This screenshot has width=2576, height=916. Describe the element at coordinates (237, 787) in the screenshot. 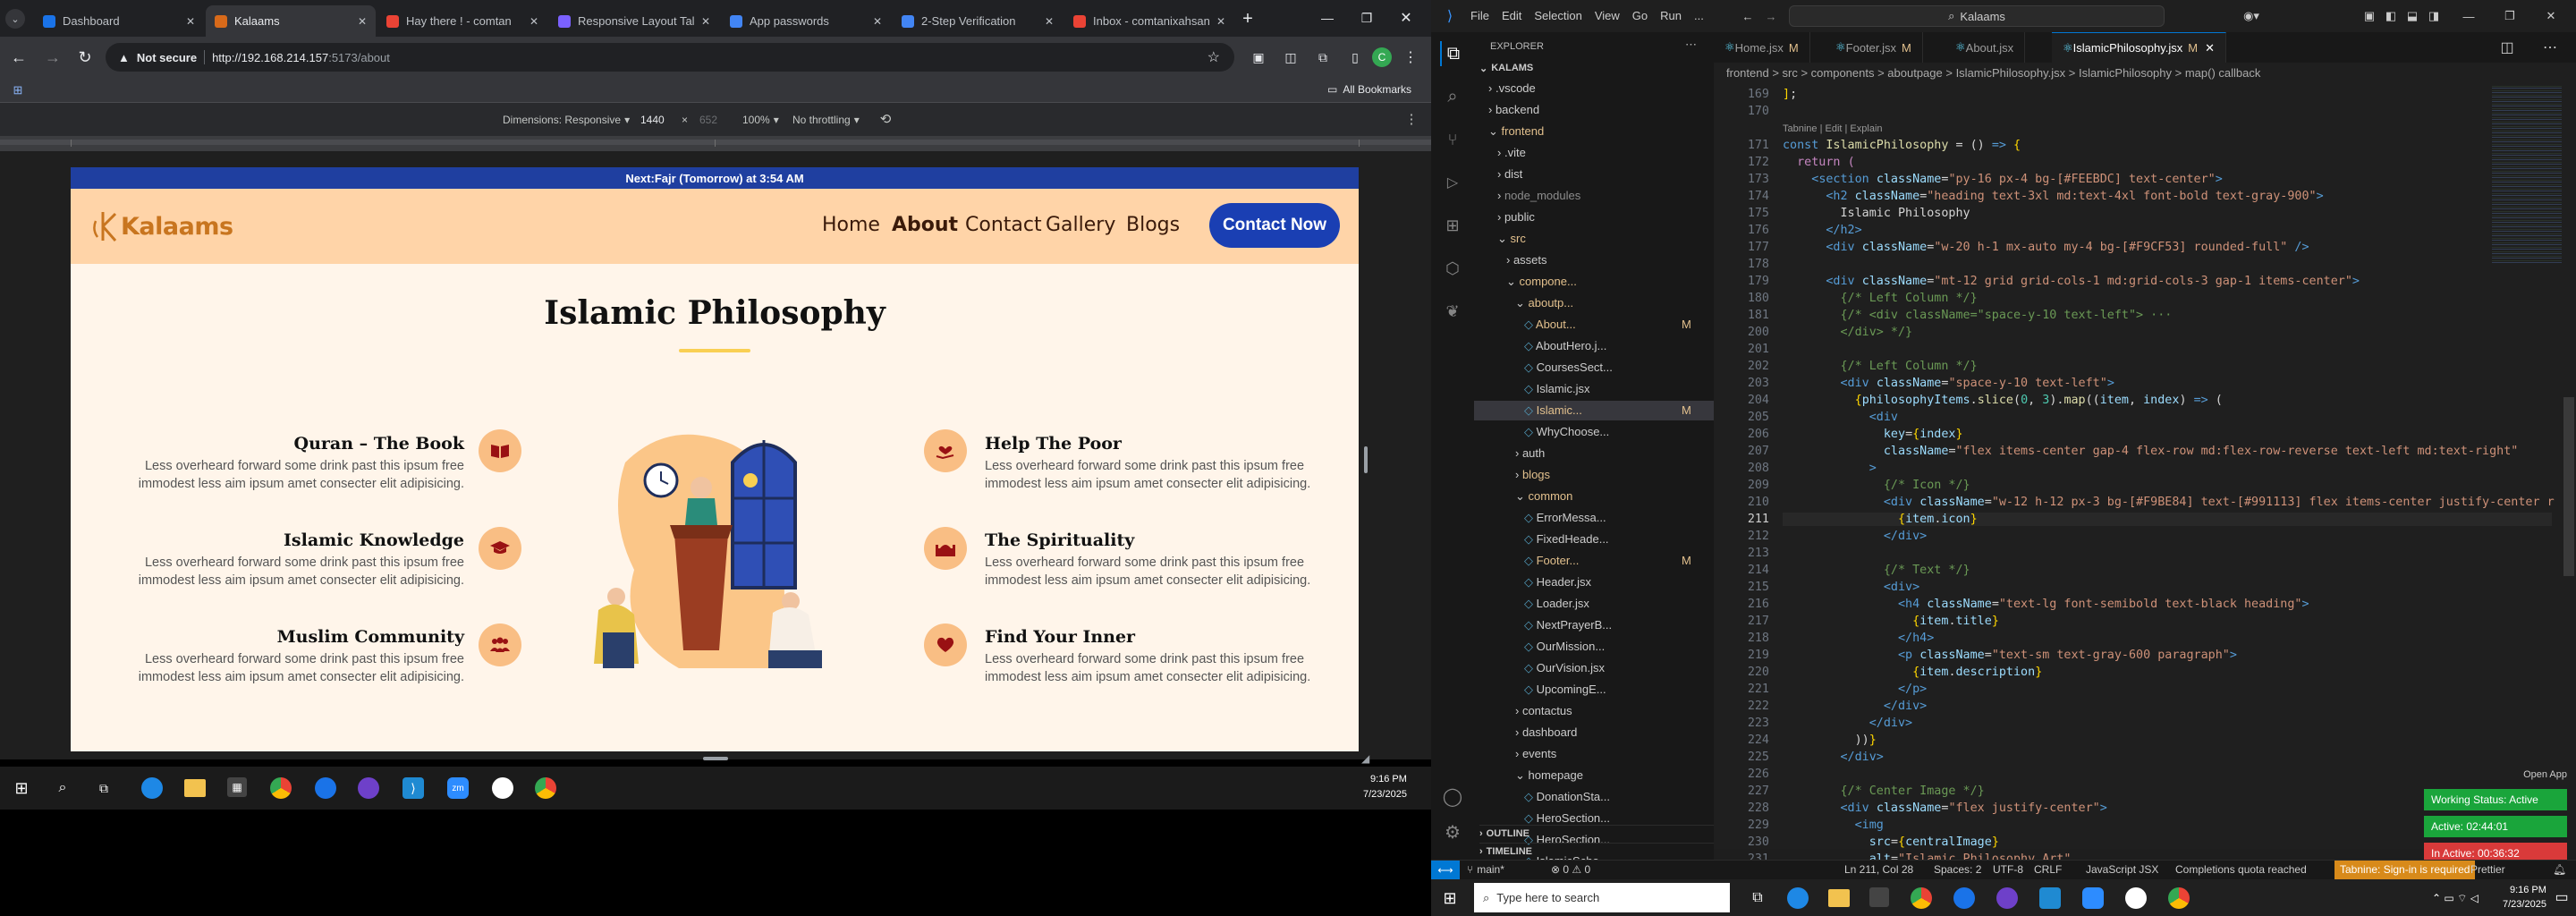

I see `store-icon: ▦` at that location.